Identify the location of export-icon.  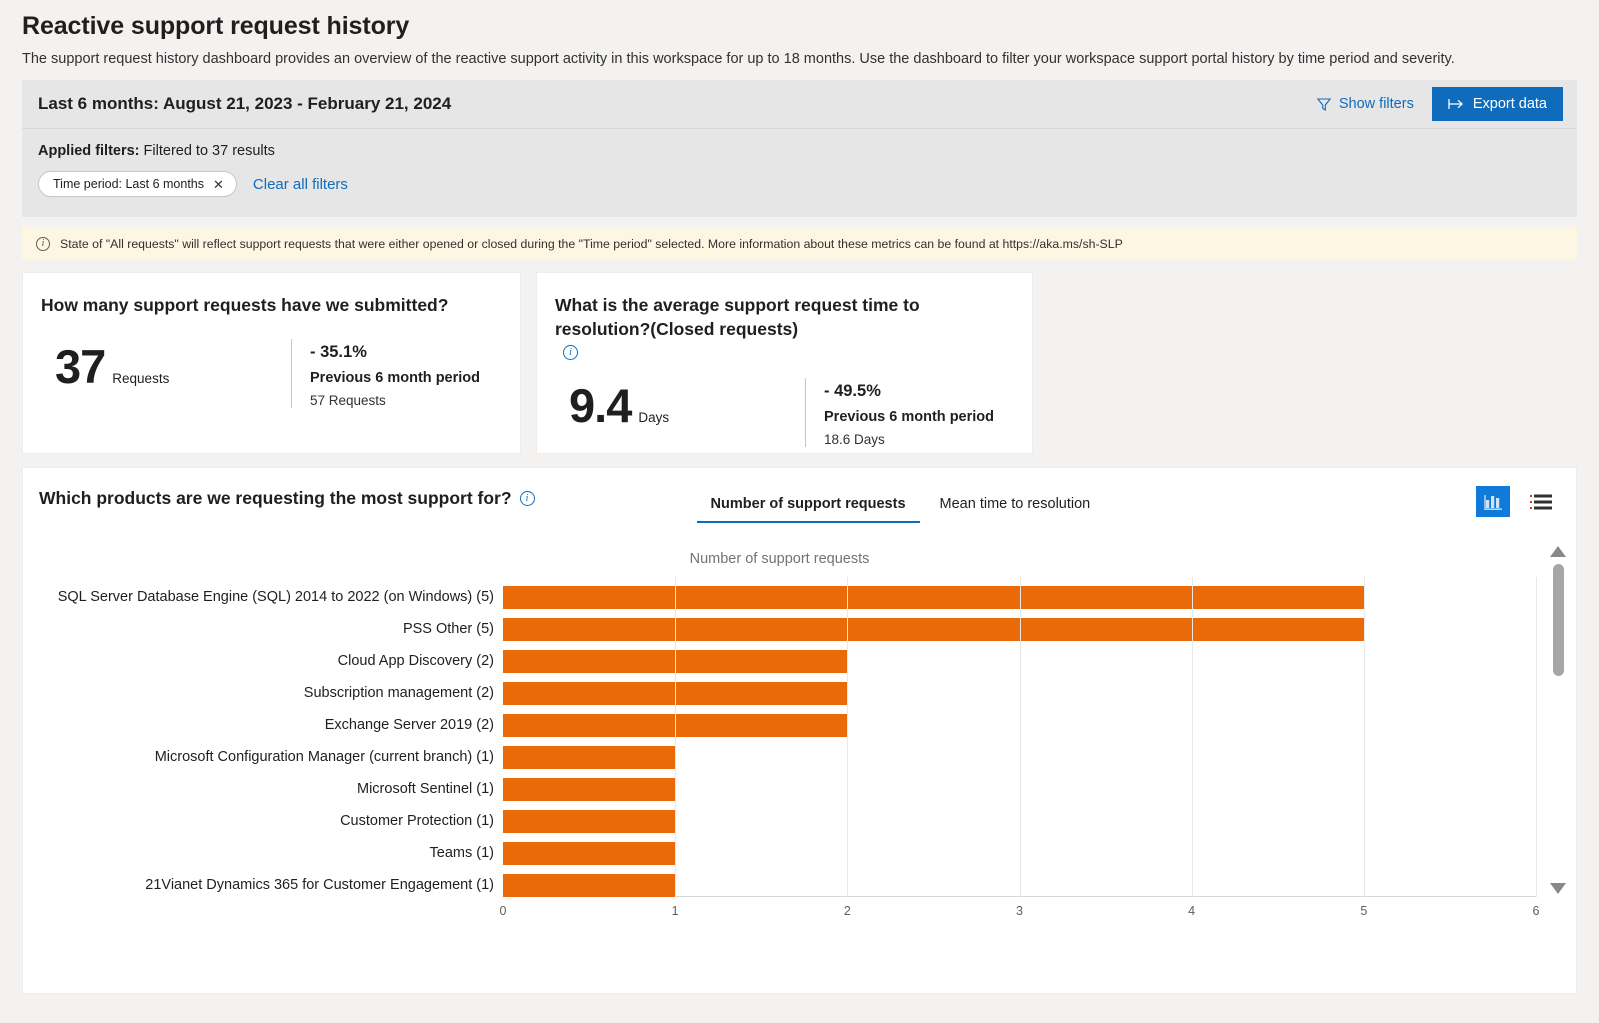
(1456, 104).